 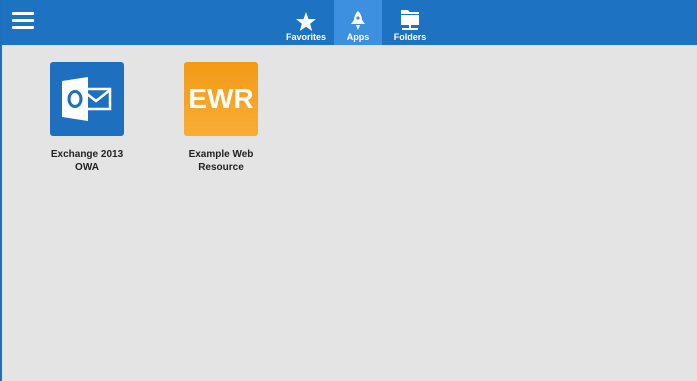 I want to click on star-icon, so click(x=306, y=21).